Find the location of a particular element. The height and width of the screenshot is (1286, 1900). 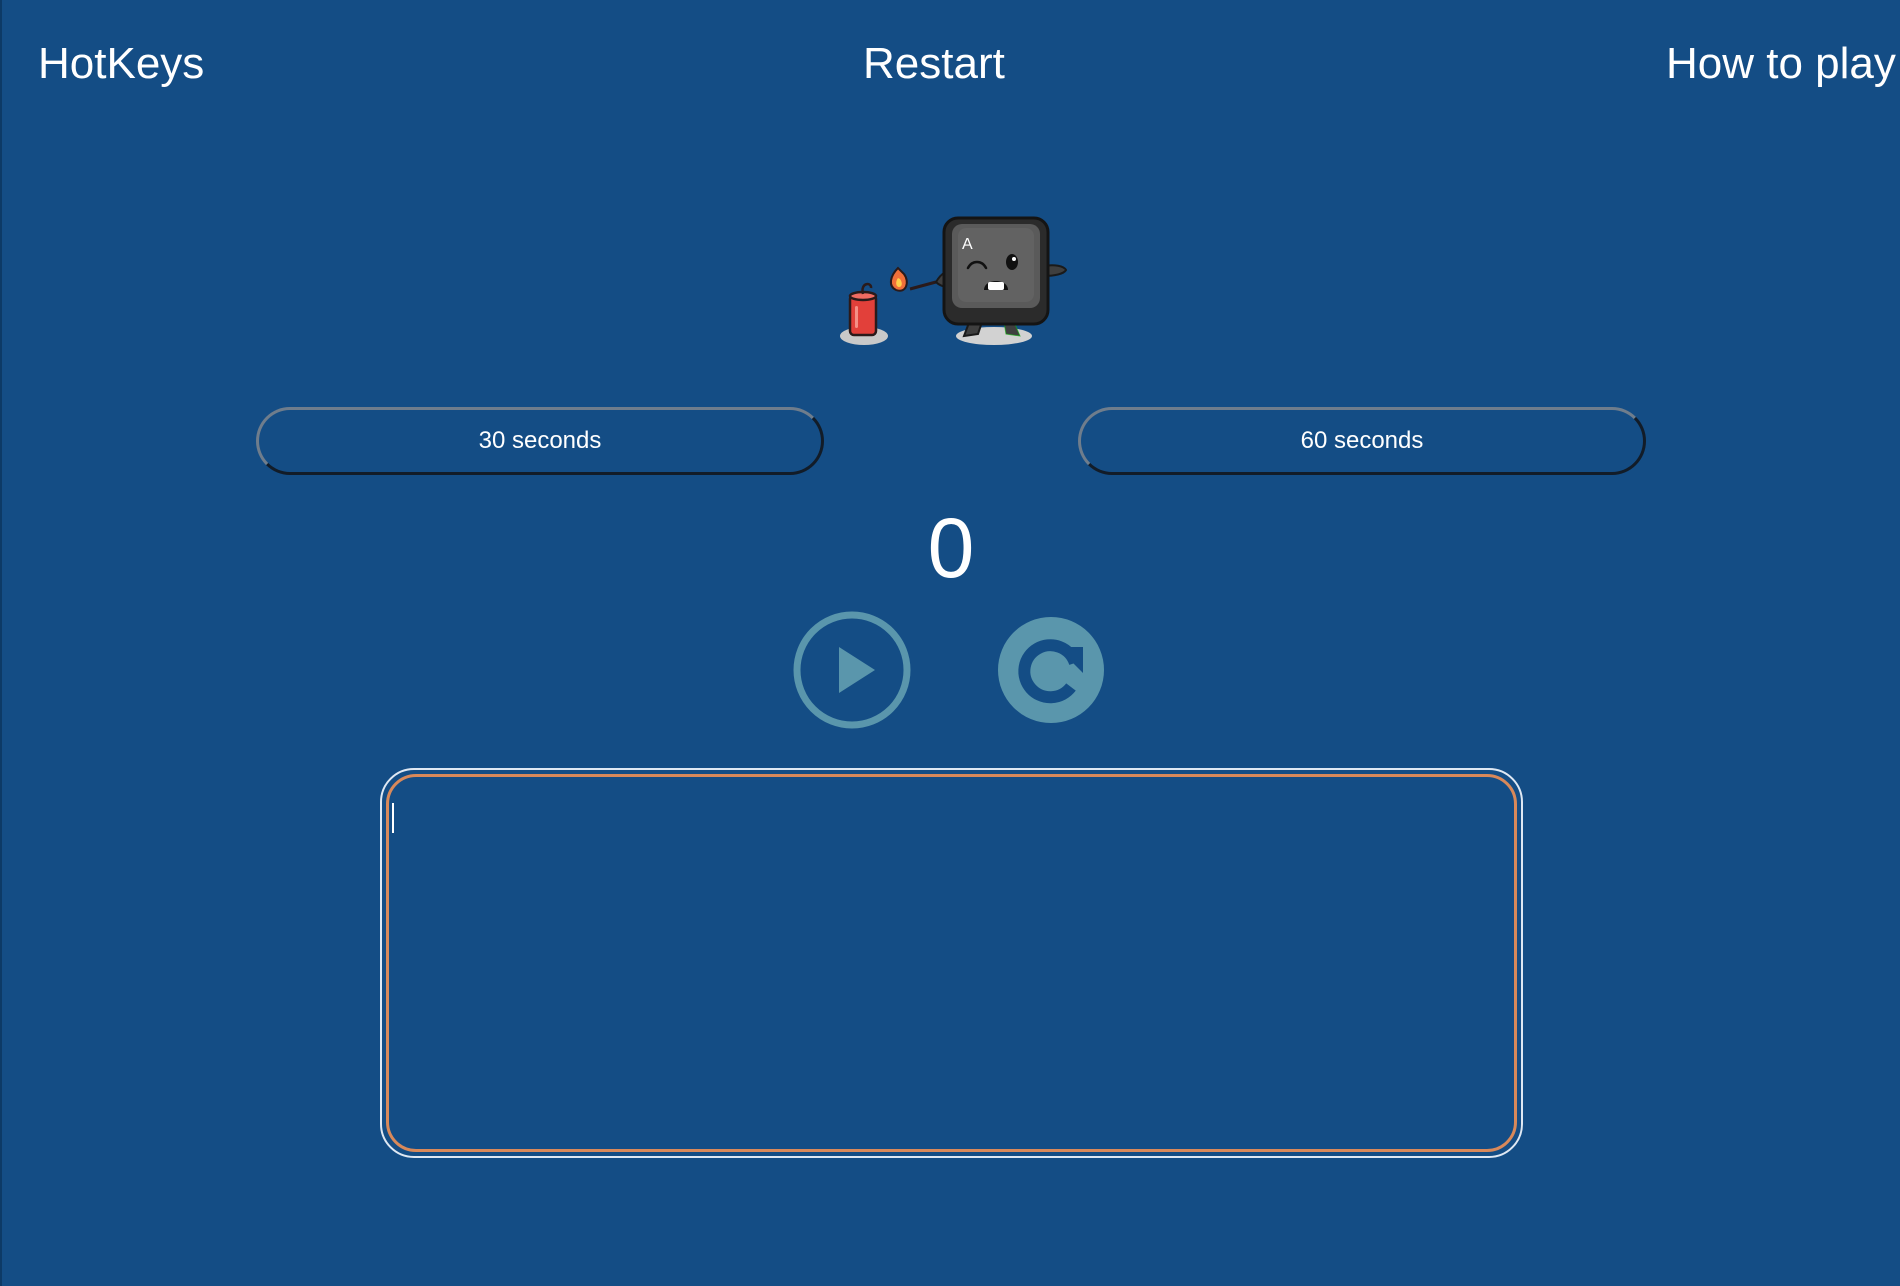

keycap-mascot-illustration: A is located at coordinates (954, 280).